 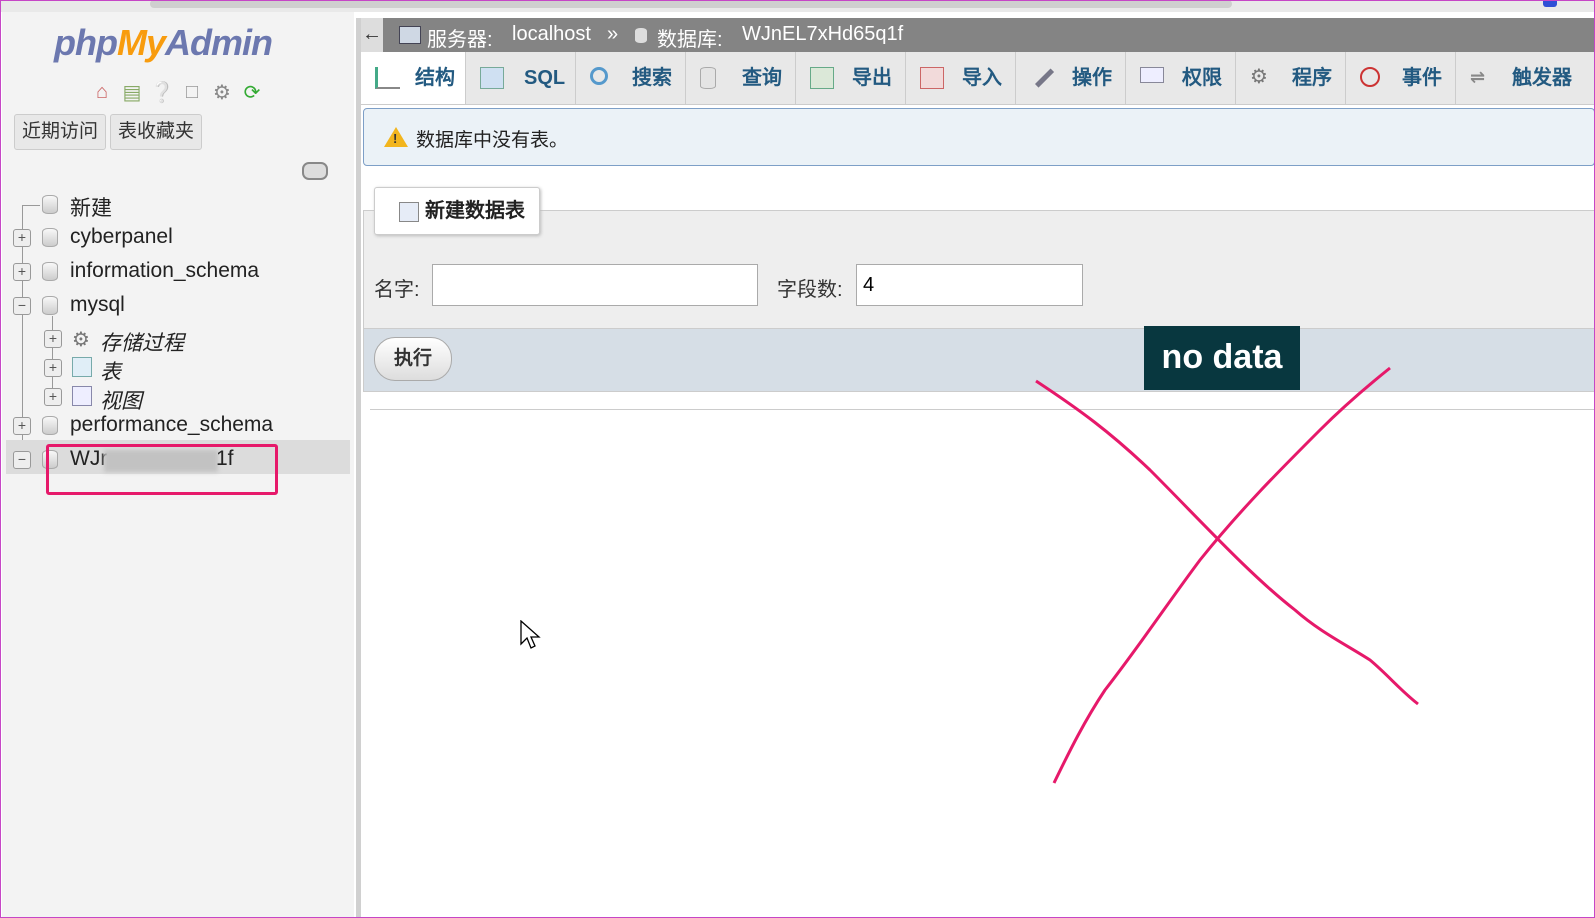 What do you see at coordinates (530, 634) in the screenshot?
I see `mouse-cursor-icon` at bounding box center [530, 634].